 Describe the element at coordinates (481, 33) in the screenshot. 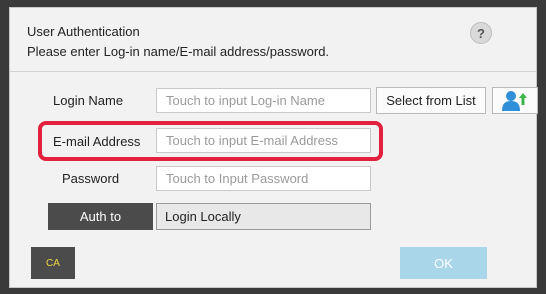

I see `help-button: ?` at that location.